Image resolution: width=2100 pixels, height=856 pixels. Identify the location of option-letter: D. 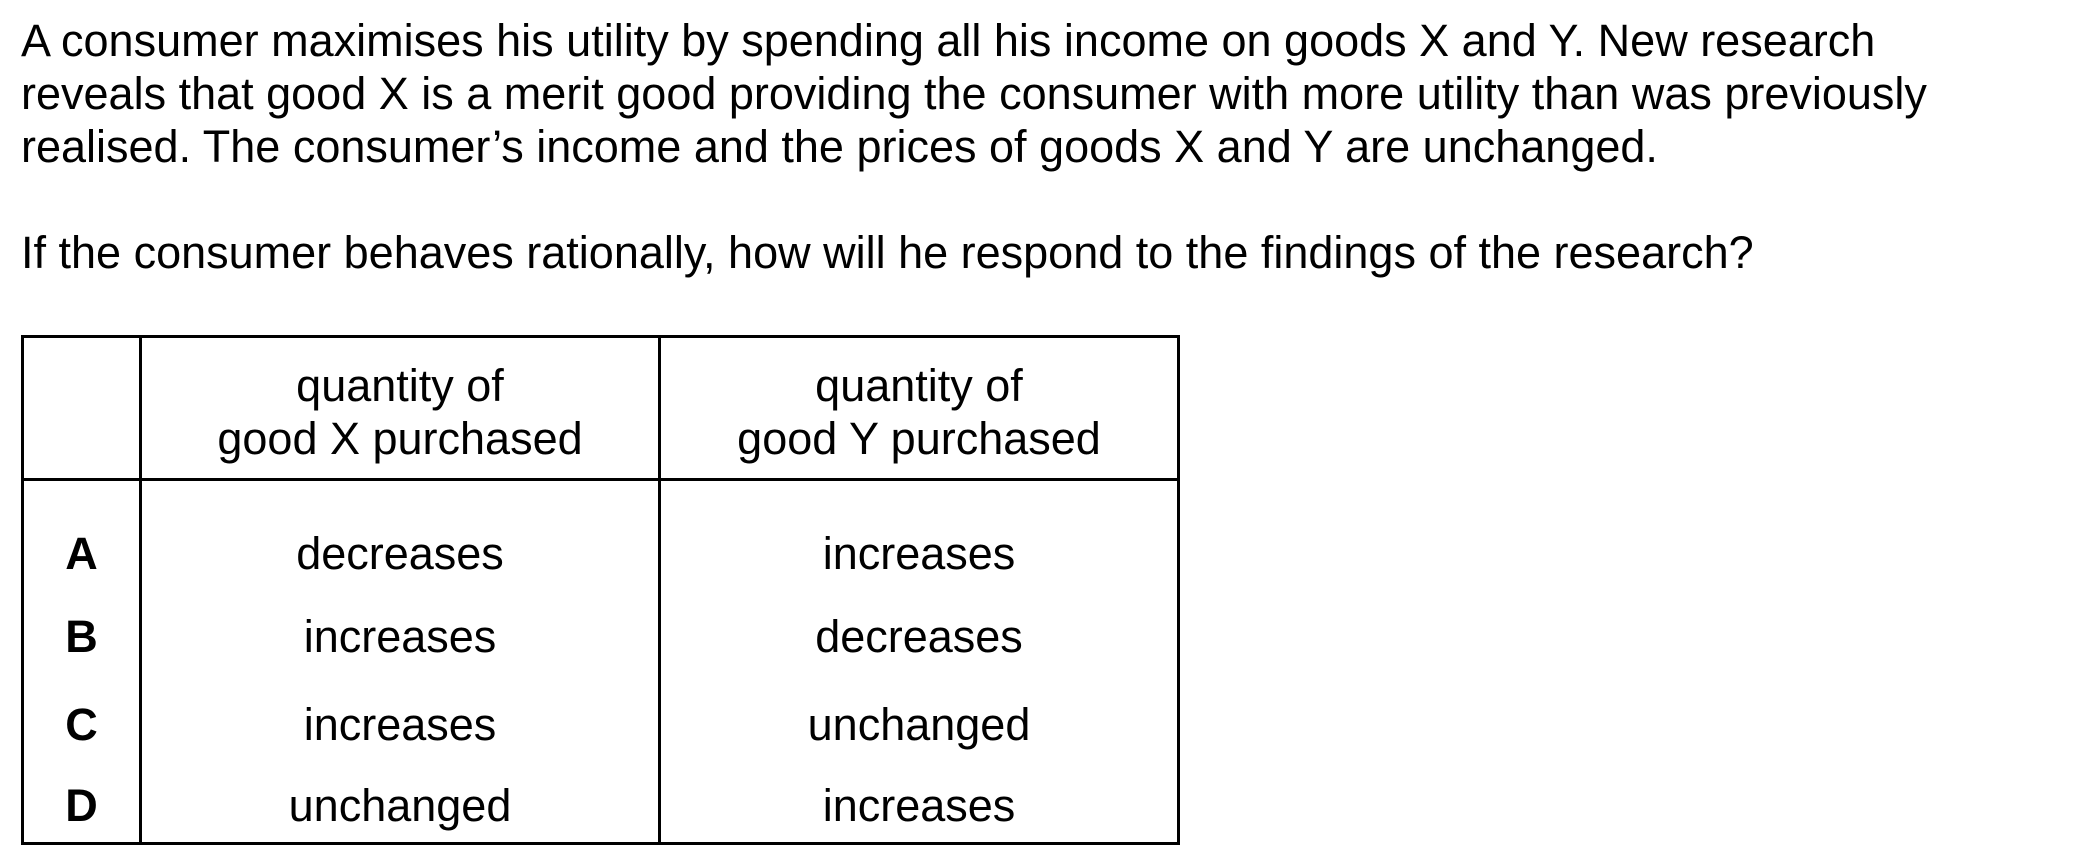
(81, 806).